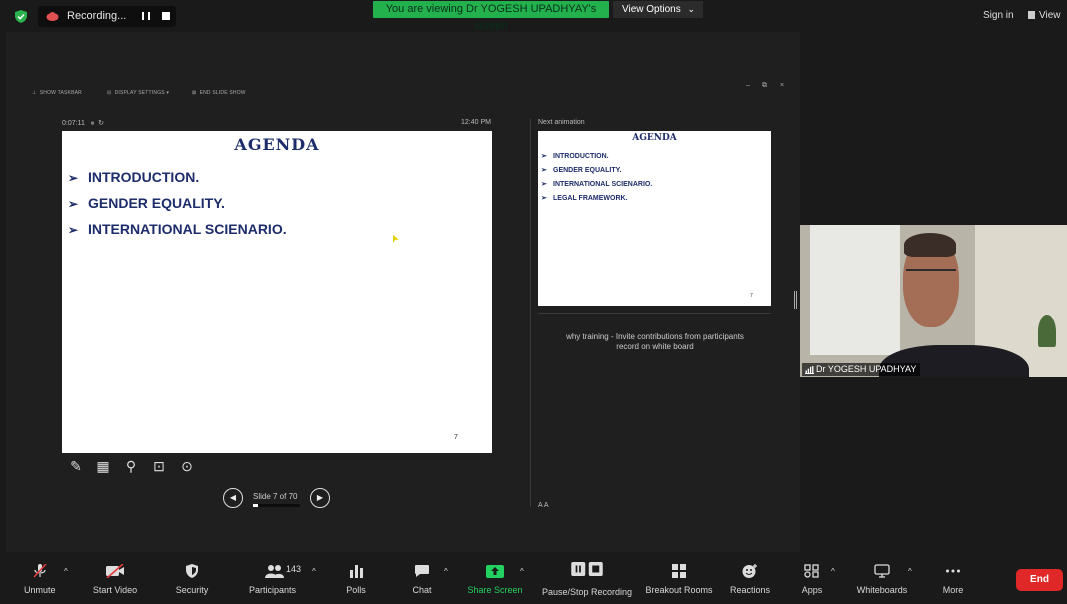 Image resolution: width=1067 pixels, height=604 pixels. What do you see at coordinates (284, 578) in the screenshot?
I see `participants-button: 143 ^ Participants` at bounding box center [284, 578].